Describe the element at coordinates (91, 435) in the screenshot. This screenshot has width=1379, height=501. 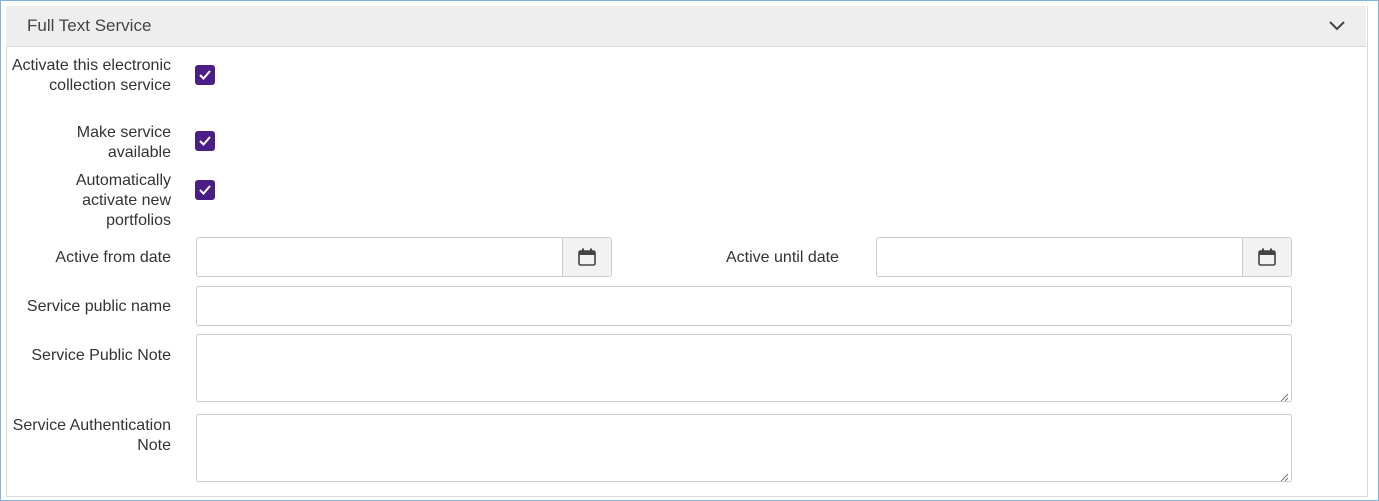
I see `auth-note-label: Service Authentication Note` at that location.